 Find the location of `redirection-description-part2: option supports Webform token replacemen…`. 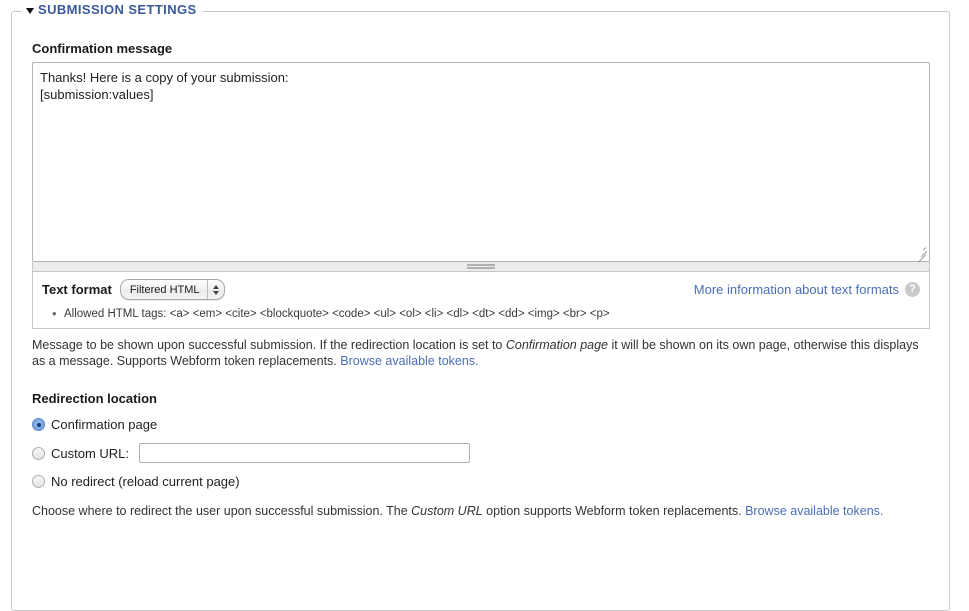

redirection-description-part2: option supports Webform token replacemen… is located at coordinates (614, 511).